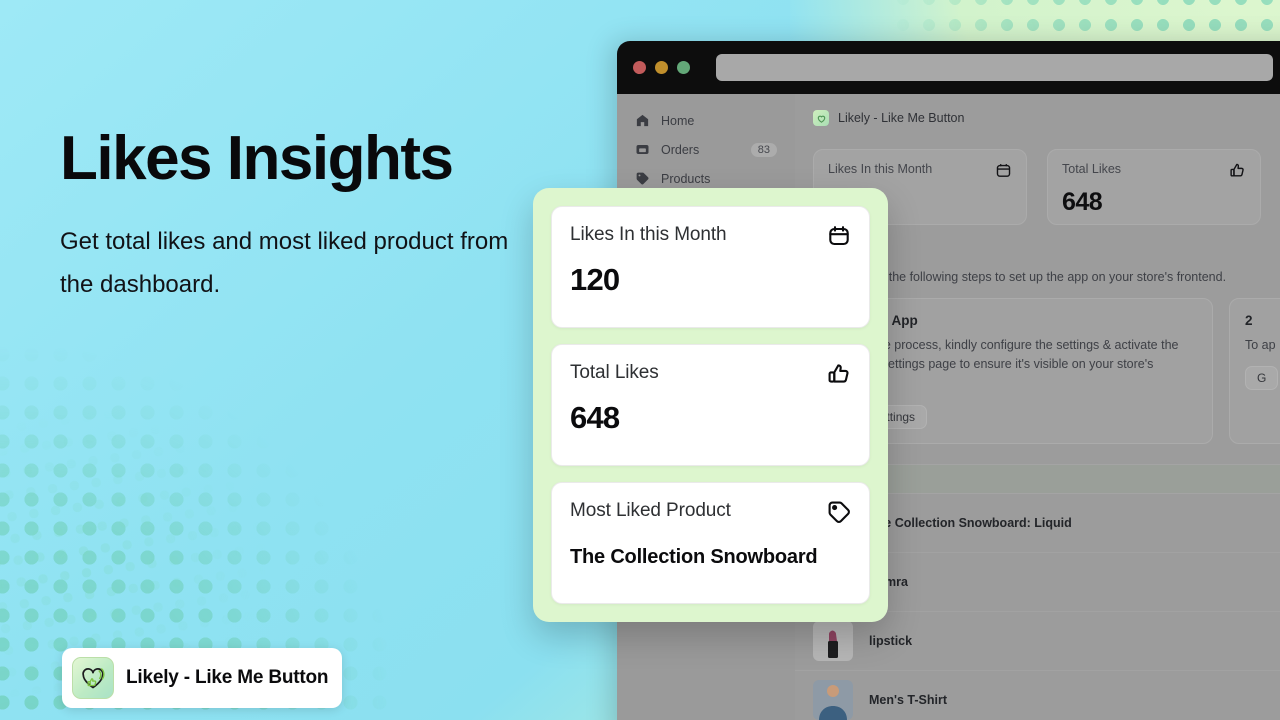 The height and width of the screenshot is (720, 1280). I want to click on product-name: The Collection Snowboard: Liquid, so click(970, 523).